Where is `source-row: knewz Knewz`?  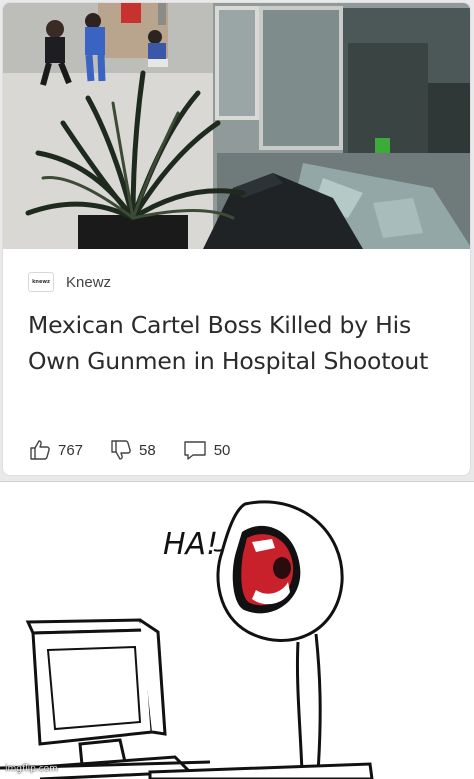 source-row: knewz Knewz is located at coordinates (69, 282).